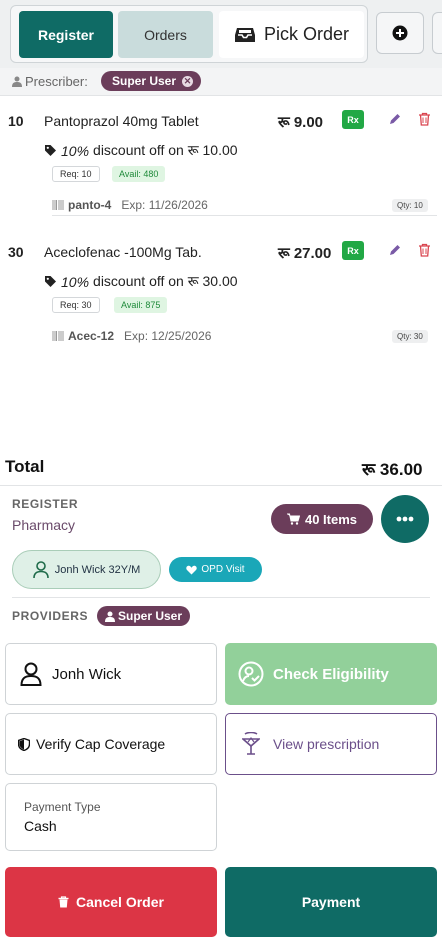 Image resolution: width=442 pixels, height=937 pixels. What do you see at coordinates (392, 469) in the screenshot?
I see `total-value: रू 36.00` at bounding box center [392, 469].